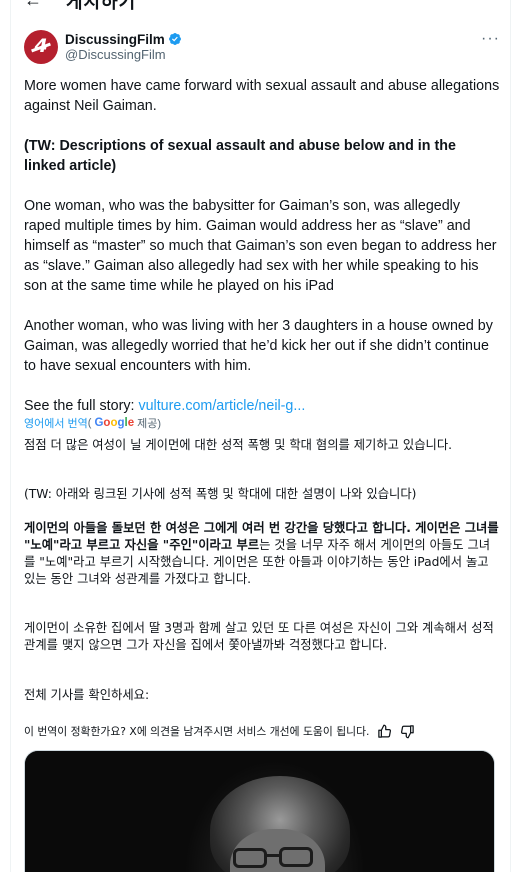 Image resolution: width=521 pixels, height=872 pixels. I want to click on paren-open: (, so click(89, 423).